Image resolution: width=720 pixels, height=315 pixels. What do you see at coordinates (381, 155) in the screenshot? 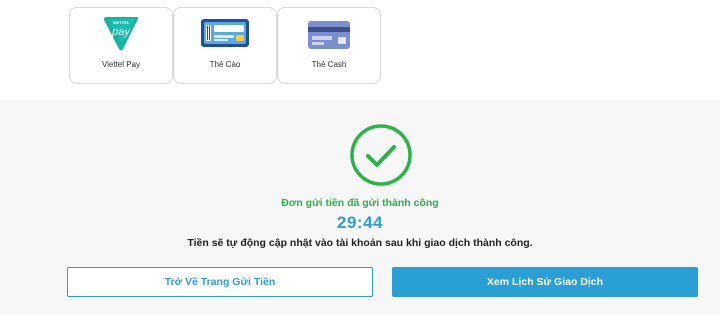
I see `check-circle-icon` at bounding box center [381, 155].